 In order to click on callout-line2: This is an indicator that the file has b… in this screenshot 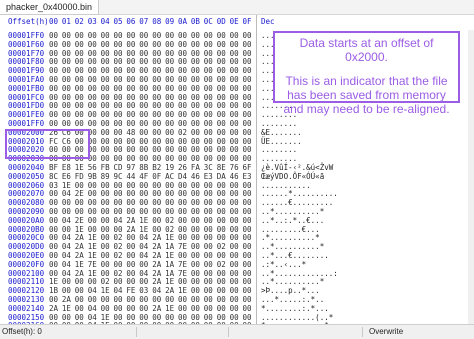, I will do `click(366, 95)`.